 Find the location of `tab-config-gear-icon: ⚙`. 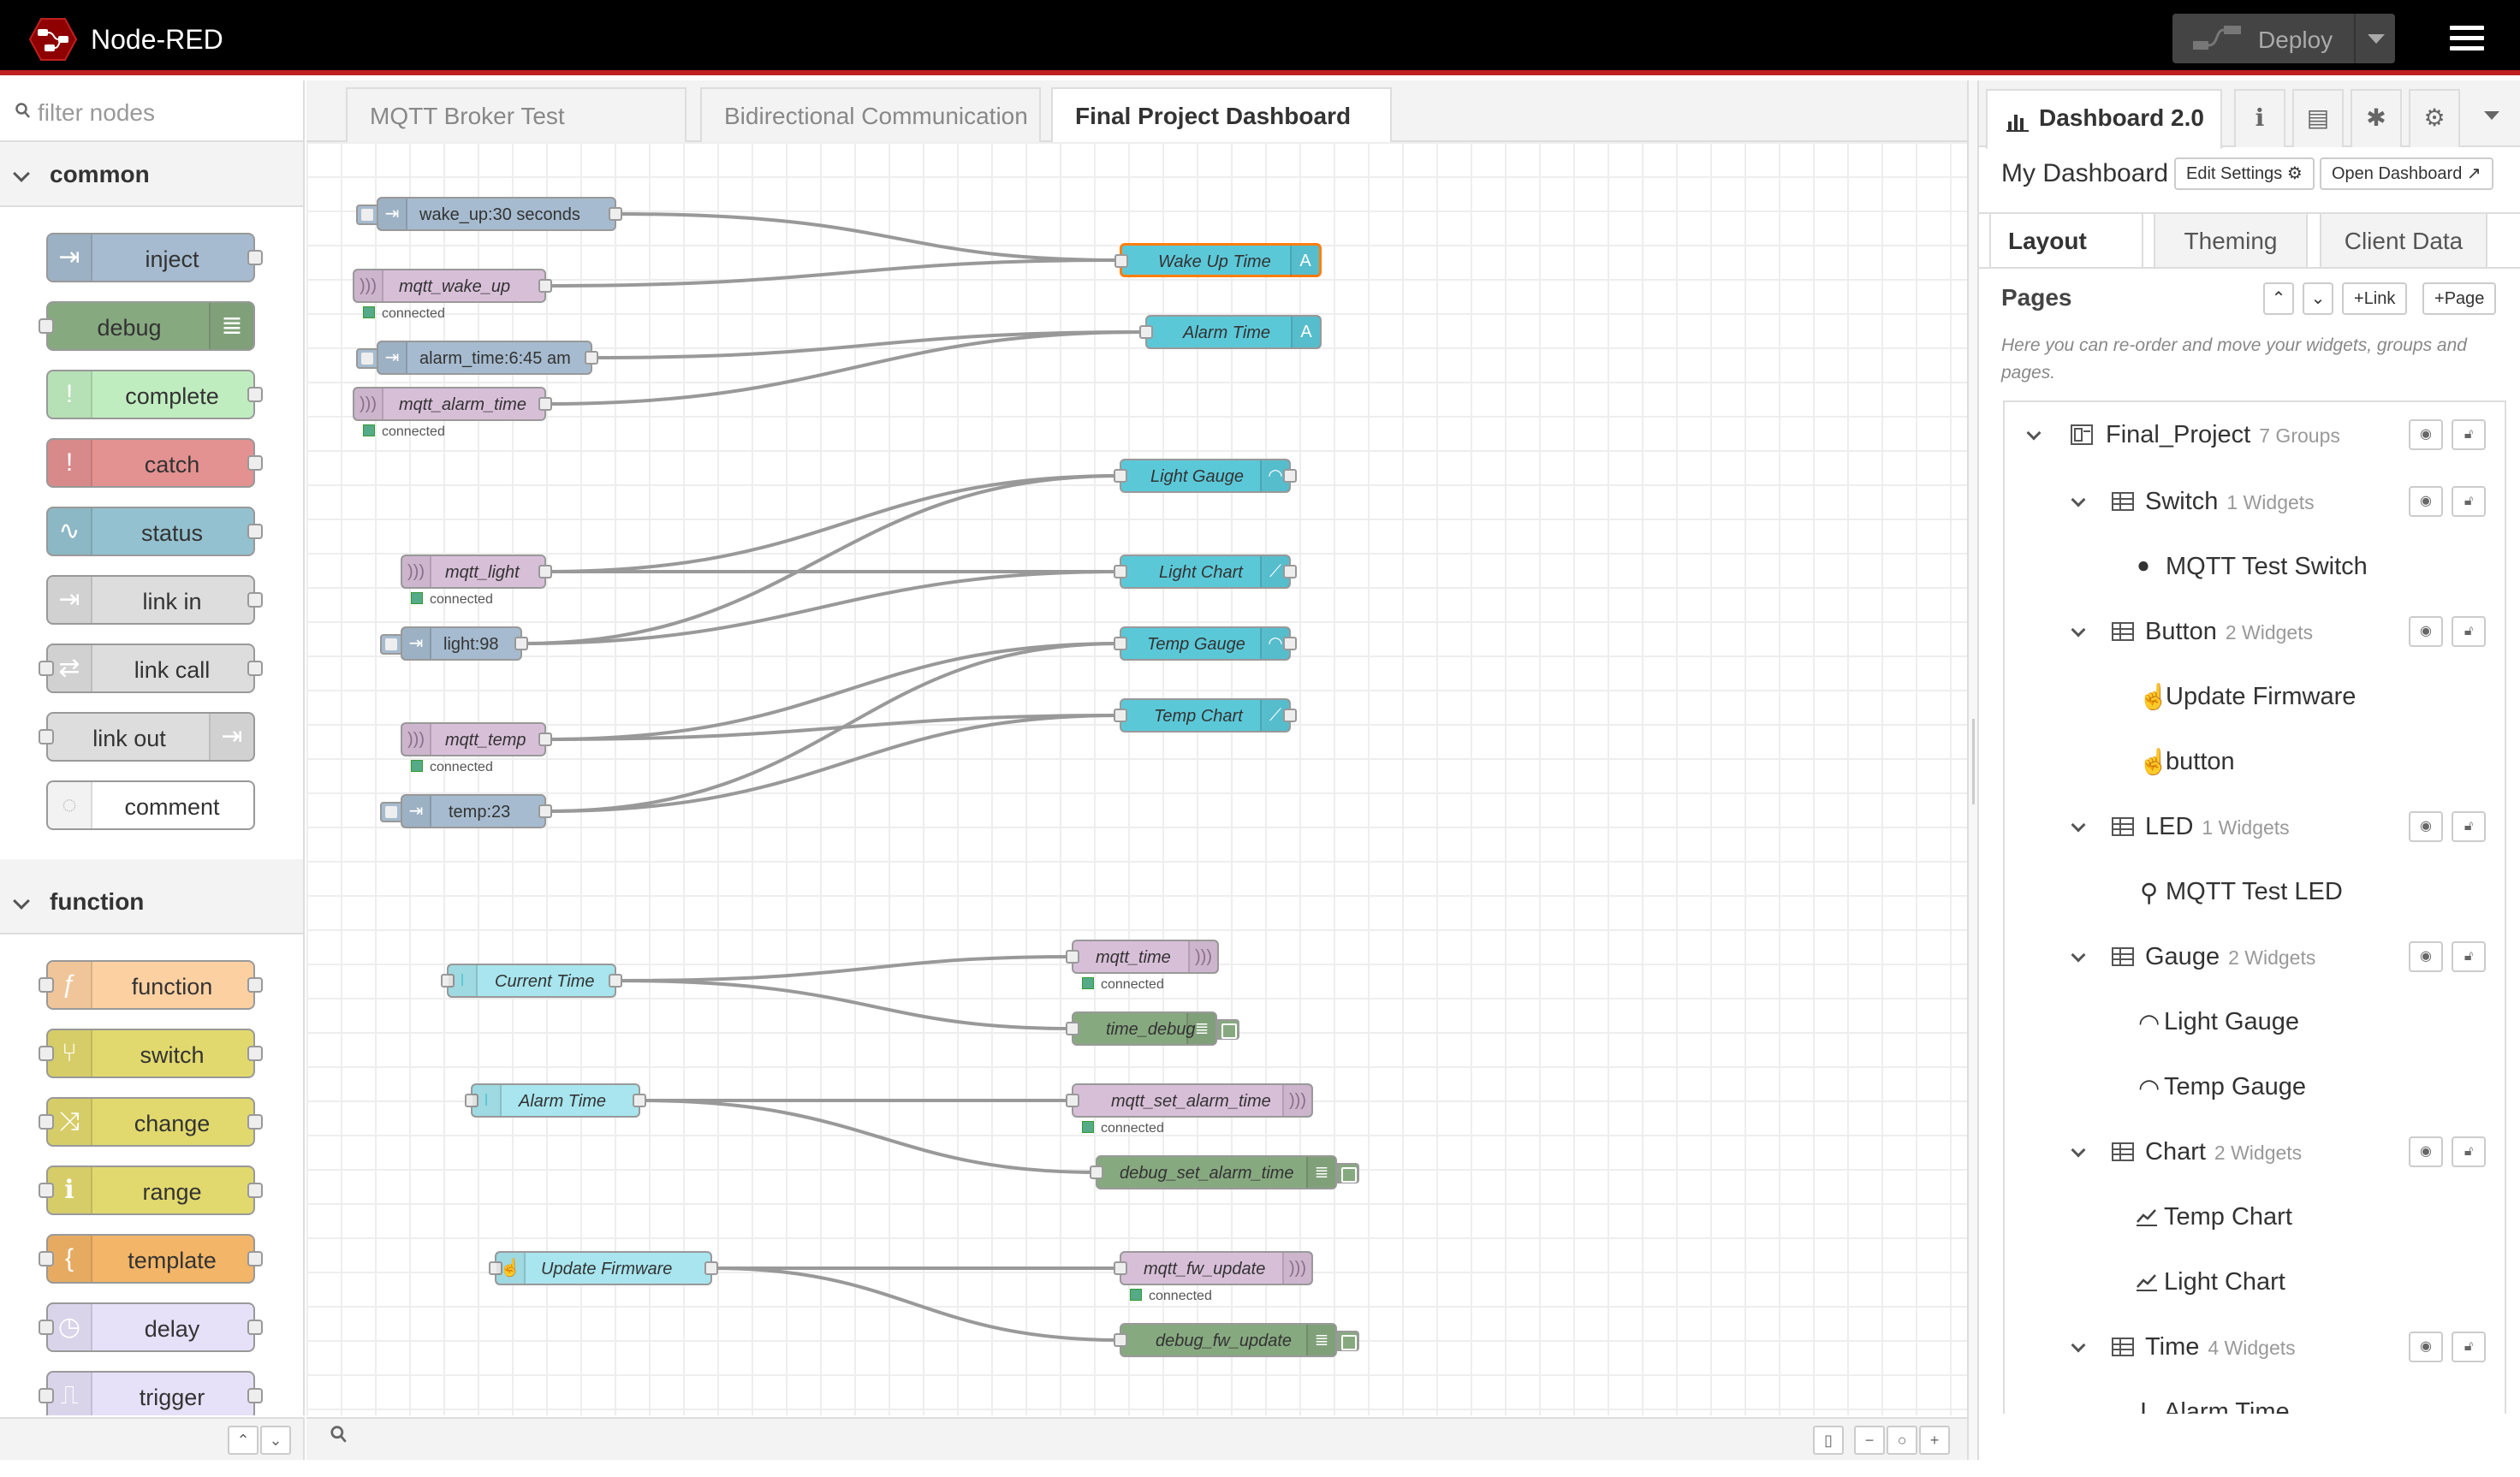

tab-config-gear-icon: ⚙ is located at coordinates (2434, 118).